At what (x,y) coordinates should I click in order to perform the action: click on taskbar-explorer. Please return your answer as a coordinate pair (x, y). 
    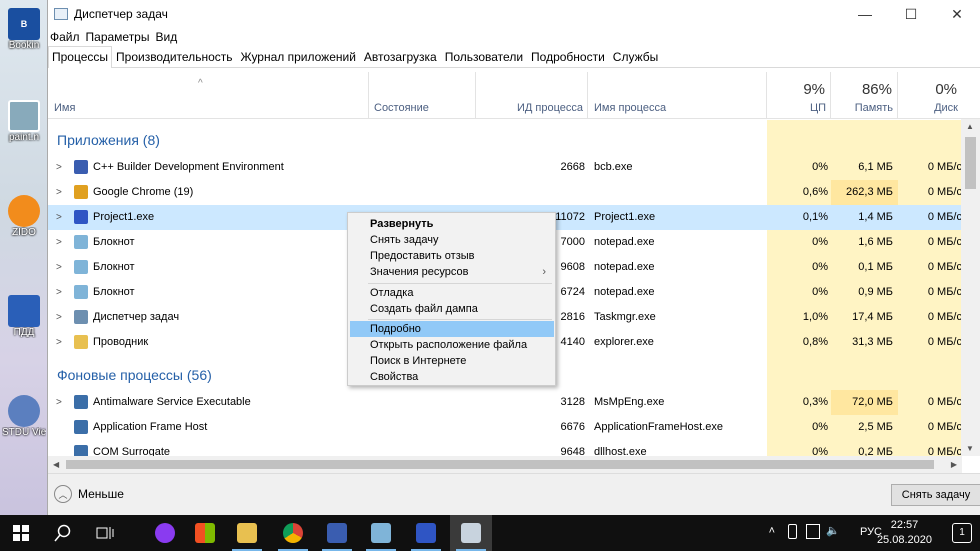
    Looking at the image, I should click on (247, 533).